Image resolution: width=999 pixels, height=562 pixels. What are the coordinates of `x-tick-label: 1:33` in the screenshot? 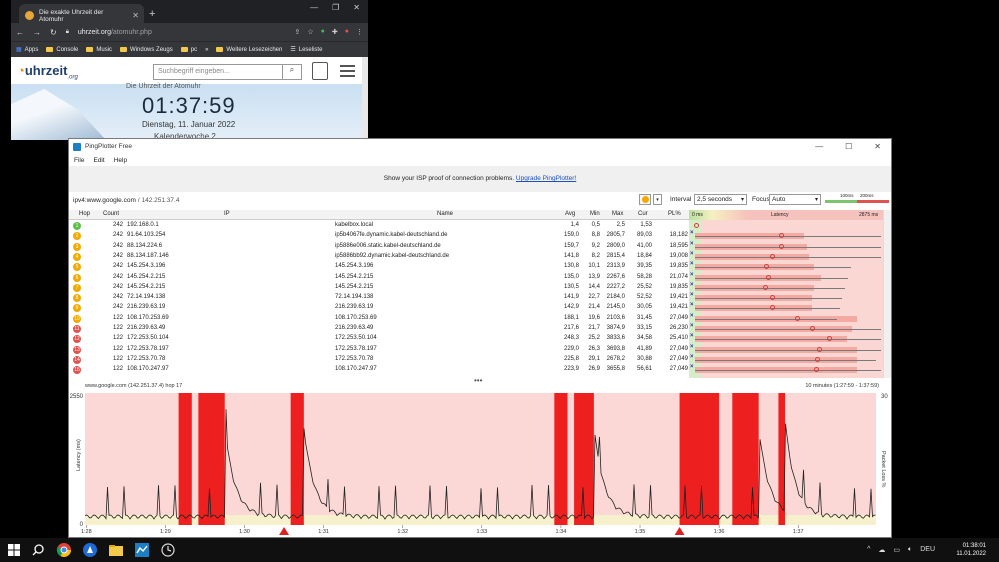 It's located at (481, 532).